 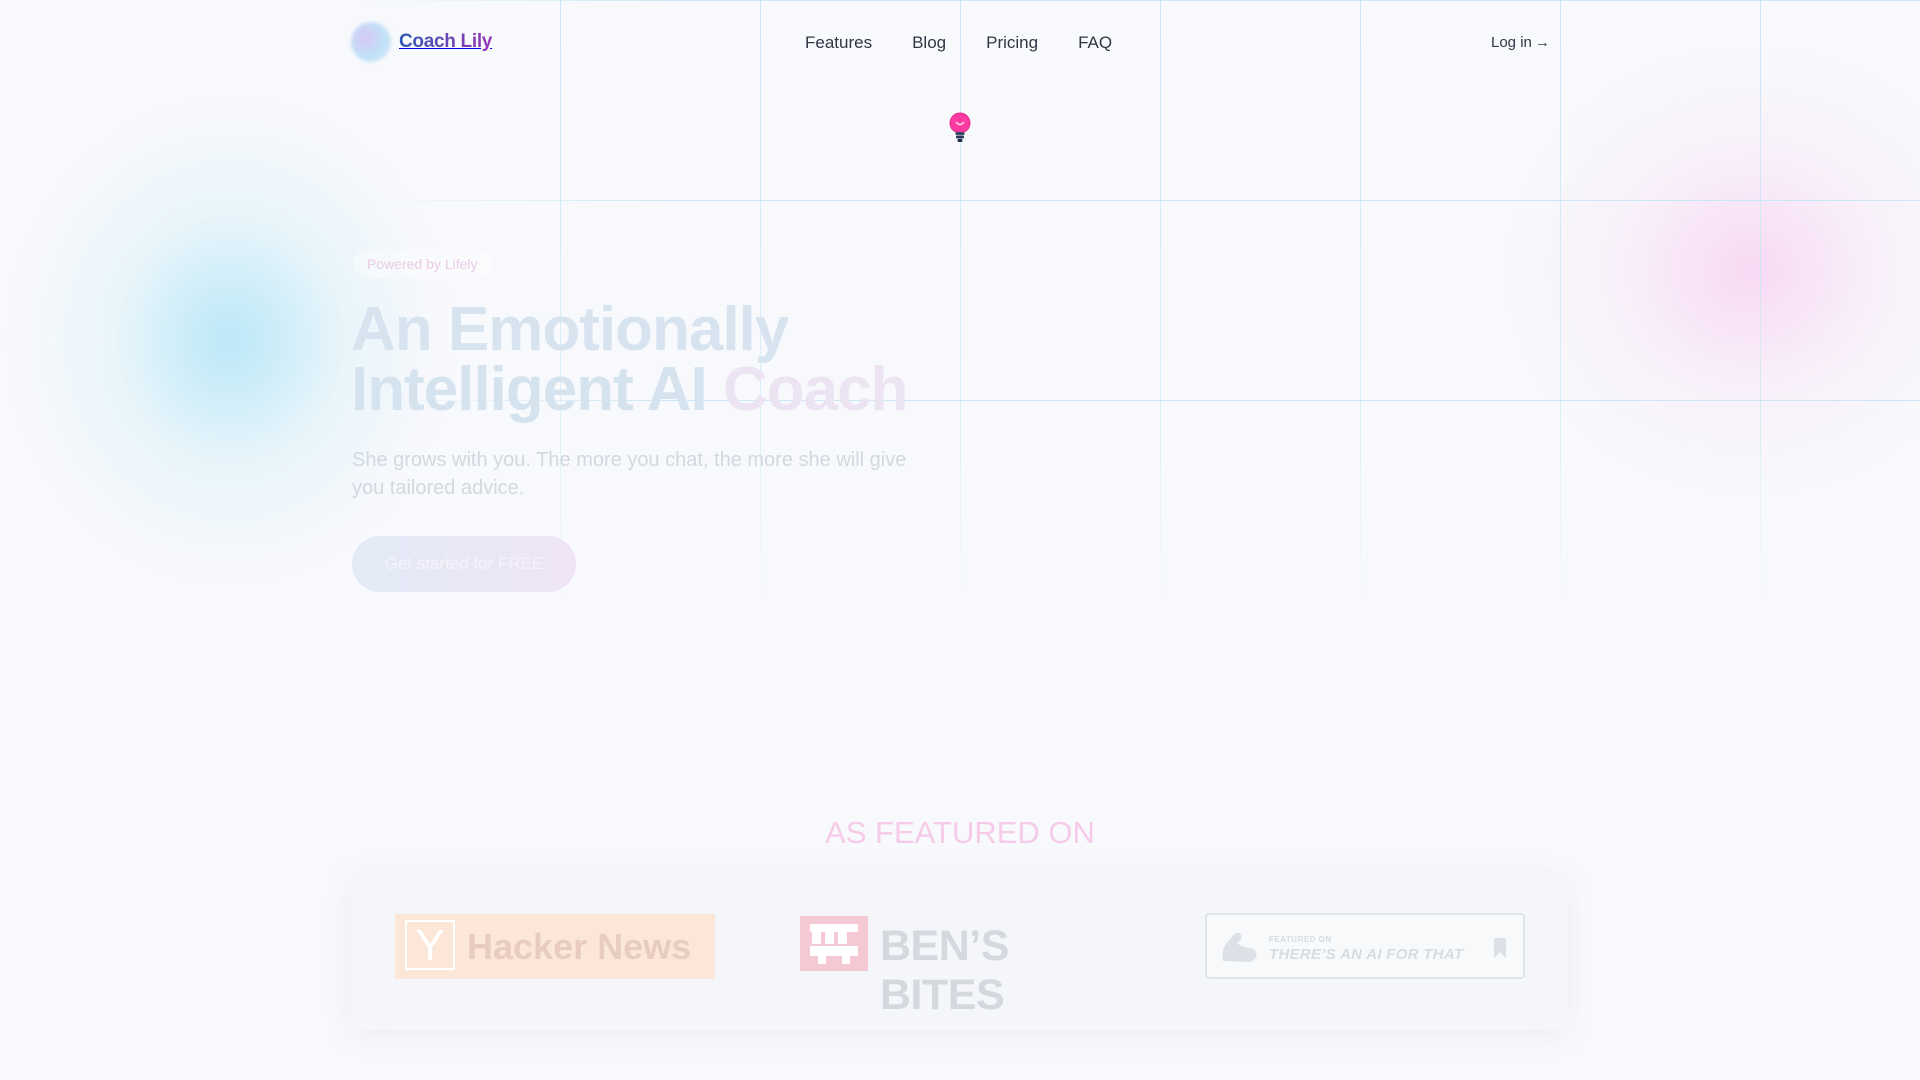 I want to click on aift-label: THERE’S AN AI FOR THAT, so click(x=1366, y=954).